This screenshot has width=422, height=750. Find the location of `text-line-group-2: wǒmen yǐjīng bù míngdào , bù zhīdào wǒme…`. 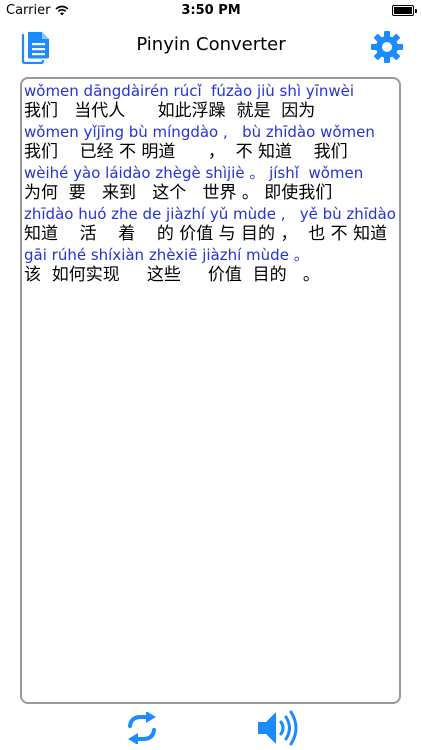

text-line-group-2: wǒmen yǐjīng bù míngdào , bù zhīdào wǒme… is located at coordinates (210, 142).